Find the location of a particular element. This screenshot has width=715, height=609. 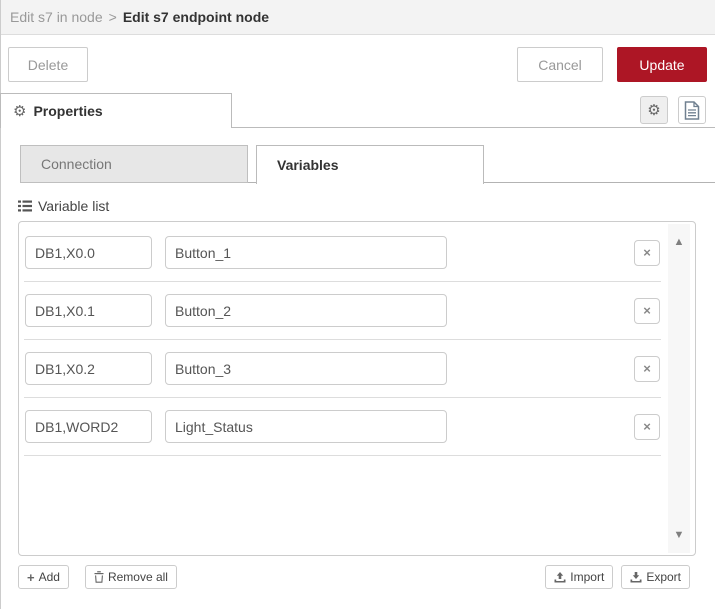

node-description-button is located at coordinates (692, 110).